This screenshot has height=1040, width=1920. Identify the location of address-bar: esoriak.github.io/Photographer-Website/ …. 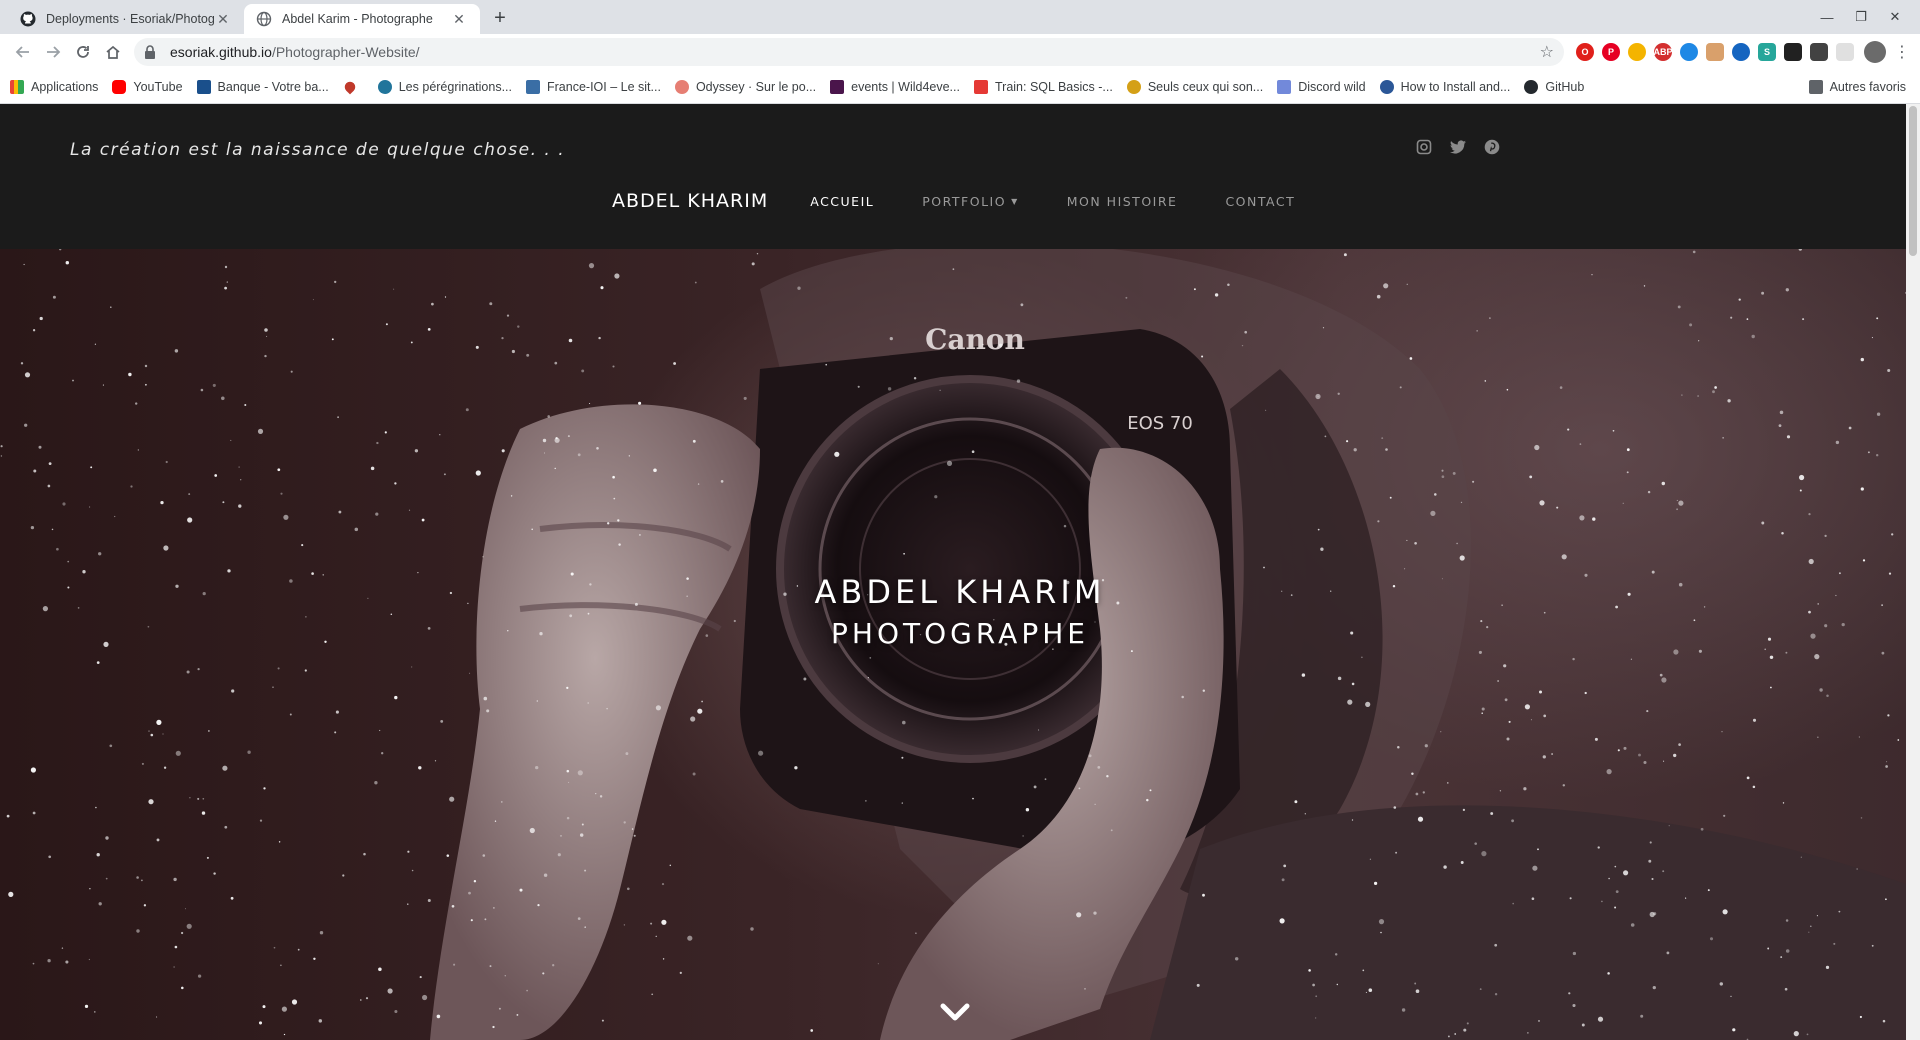
(849, 52).